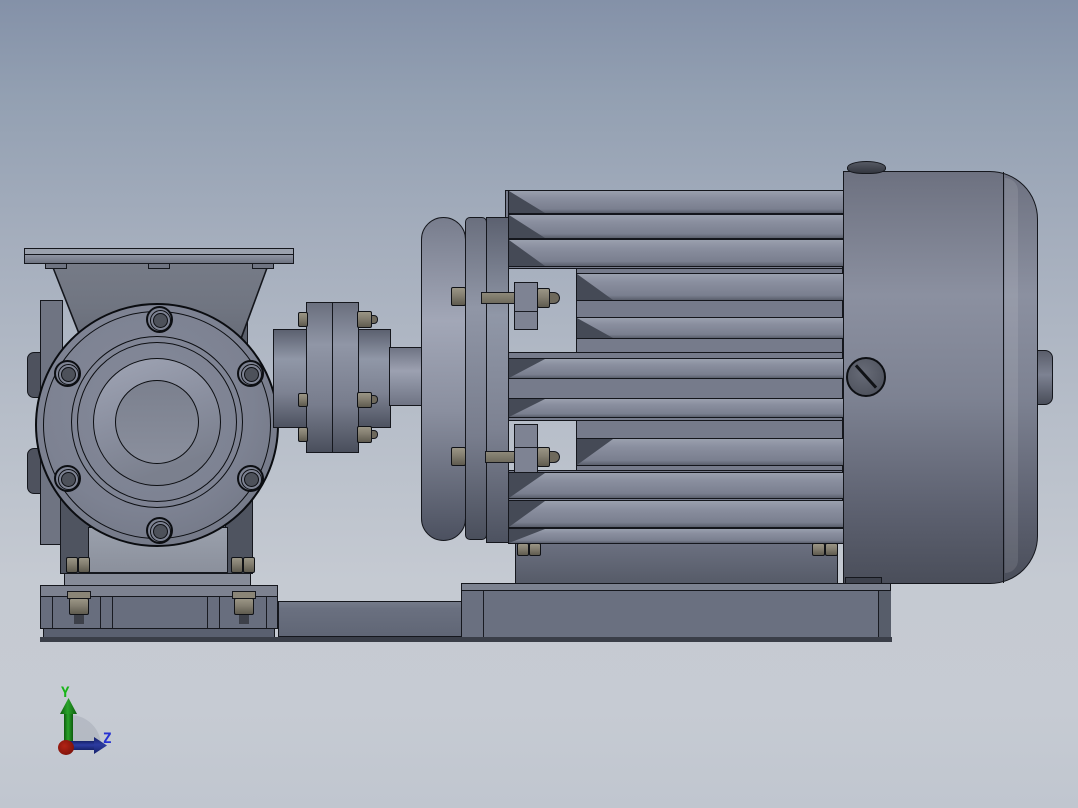  What do you see at coordinates (466, 639) in the screenshot?
I see `ground-shadow` at bounding box center [466, 639].